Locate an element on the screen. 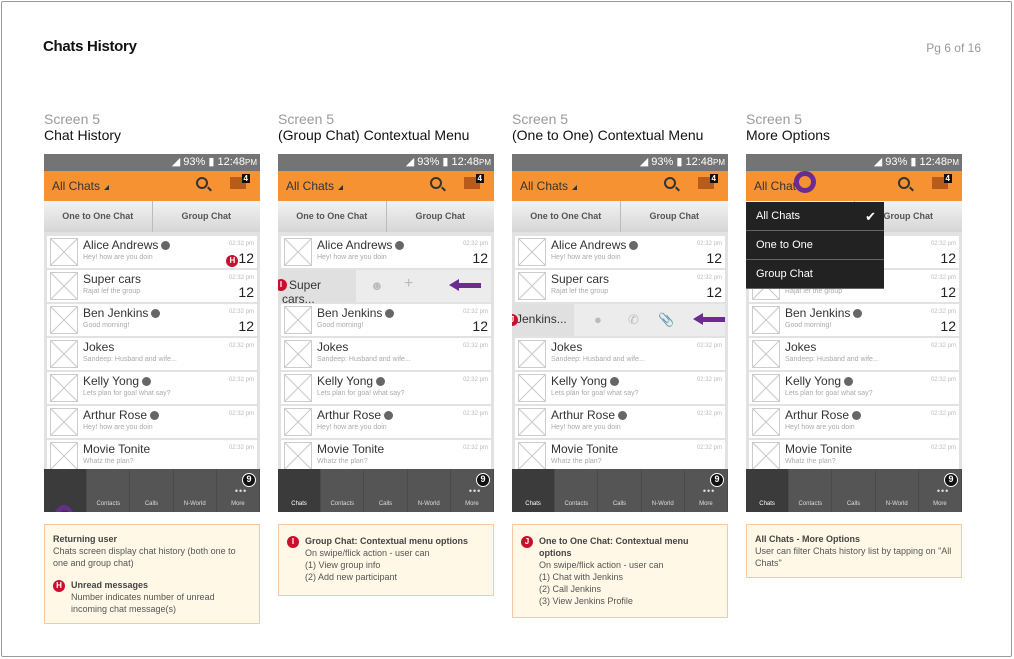  attachment-icon: 📎 is located at coordinates (666, 320).